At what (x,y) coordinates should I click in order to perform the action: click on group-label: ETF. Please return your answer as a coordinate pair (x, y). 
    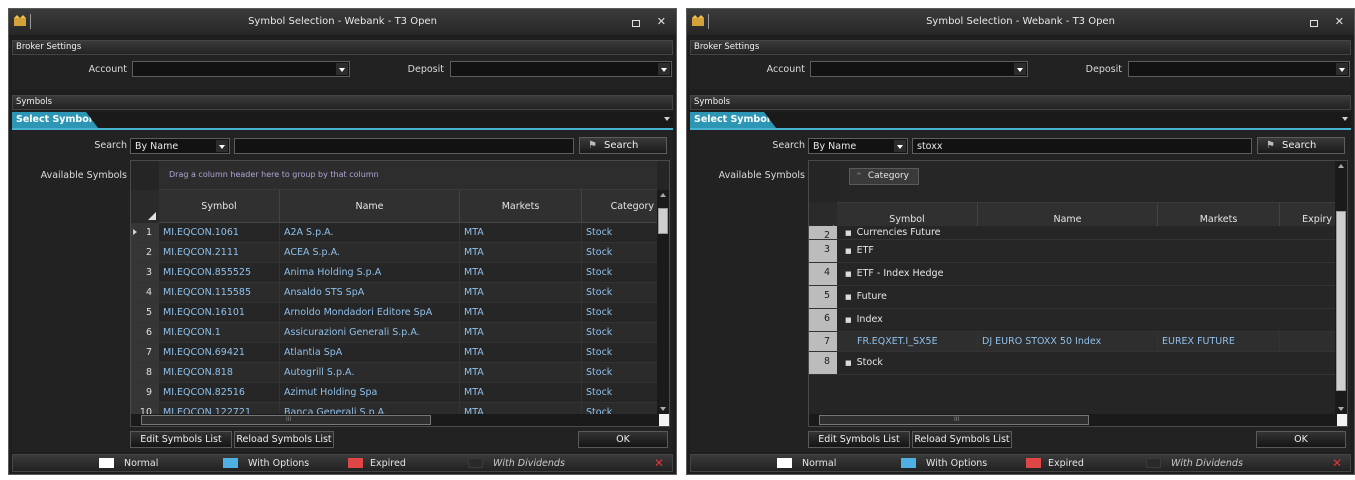
    Looking at the image, I should click on (859, 250).